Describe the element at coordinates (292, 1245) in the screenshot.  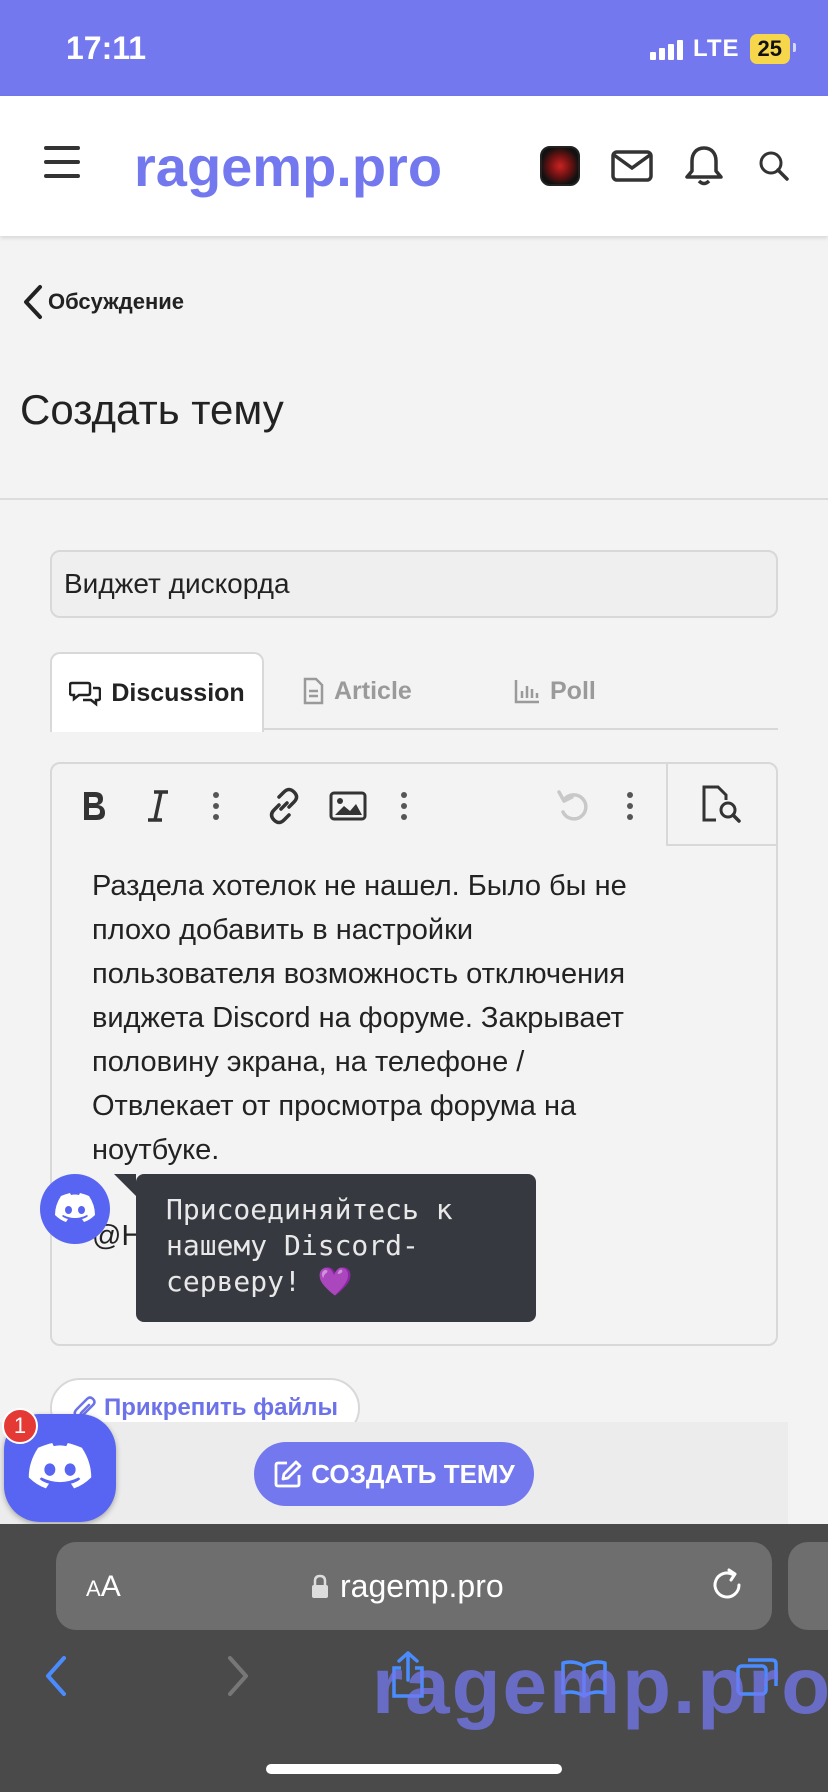
I see `tooltip-line: нашему Discord-` at that location.